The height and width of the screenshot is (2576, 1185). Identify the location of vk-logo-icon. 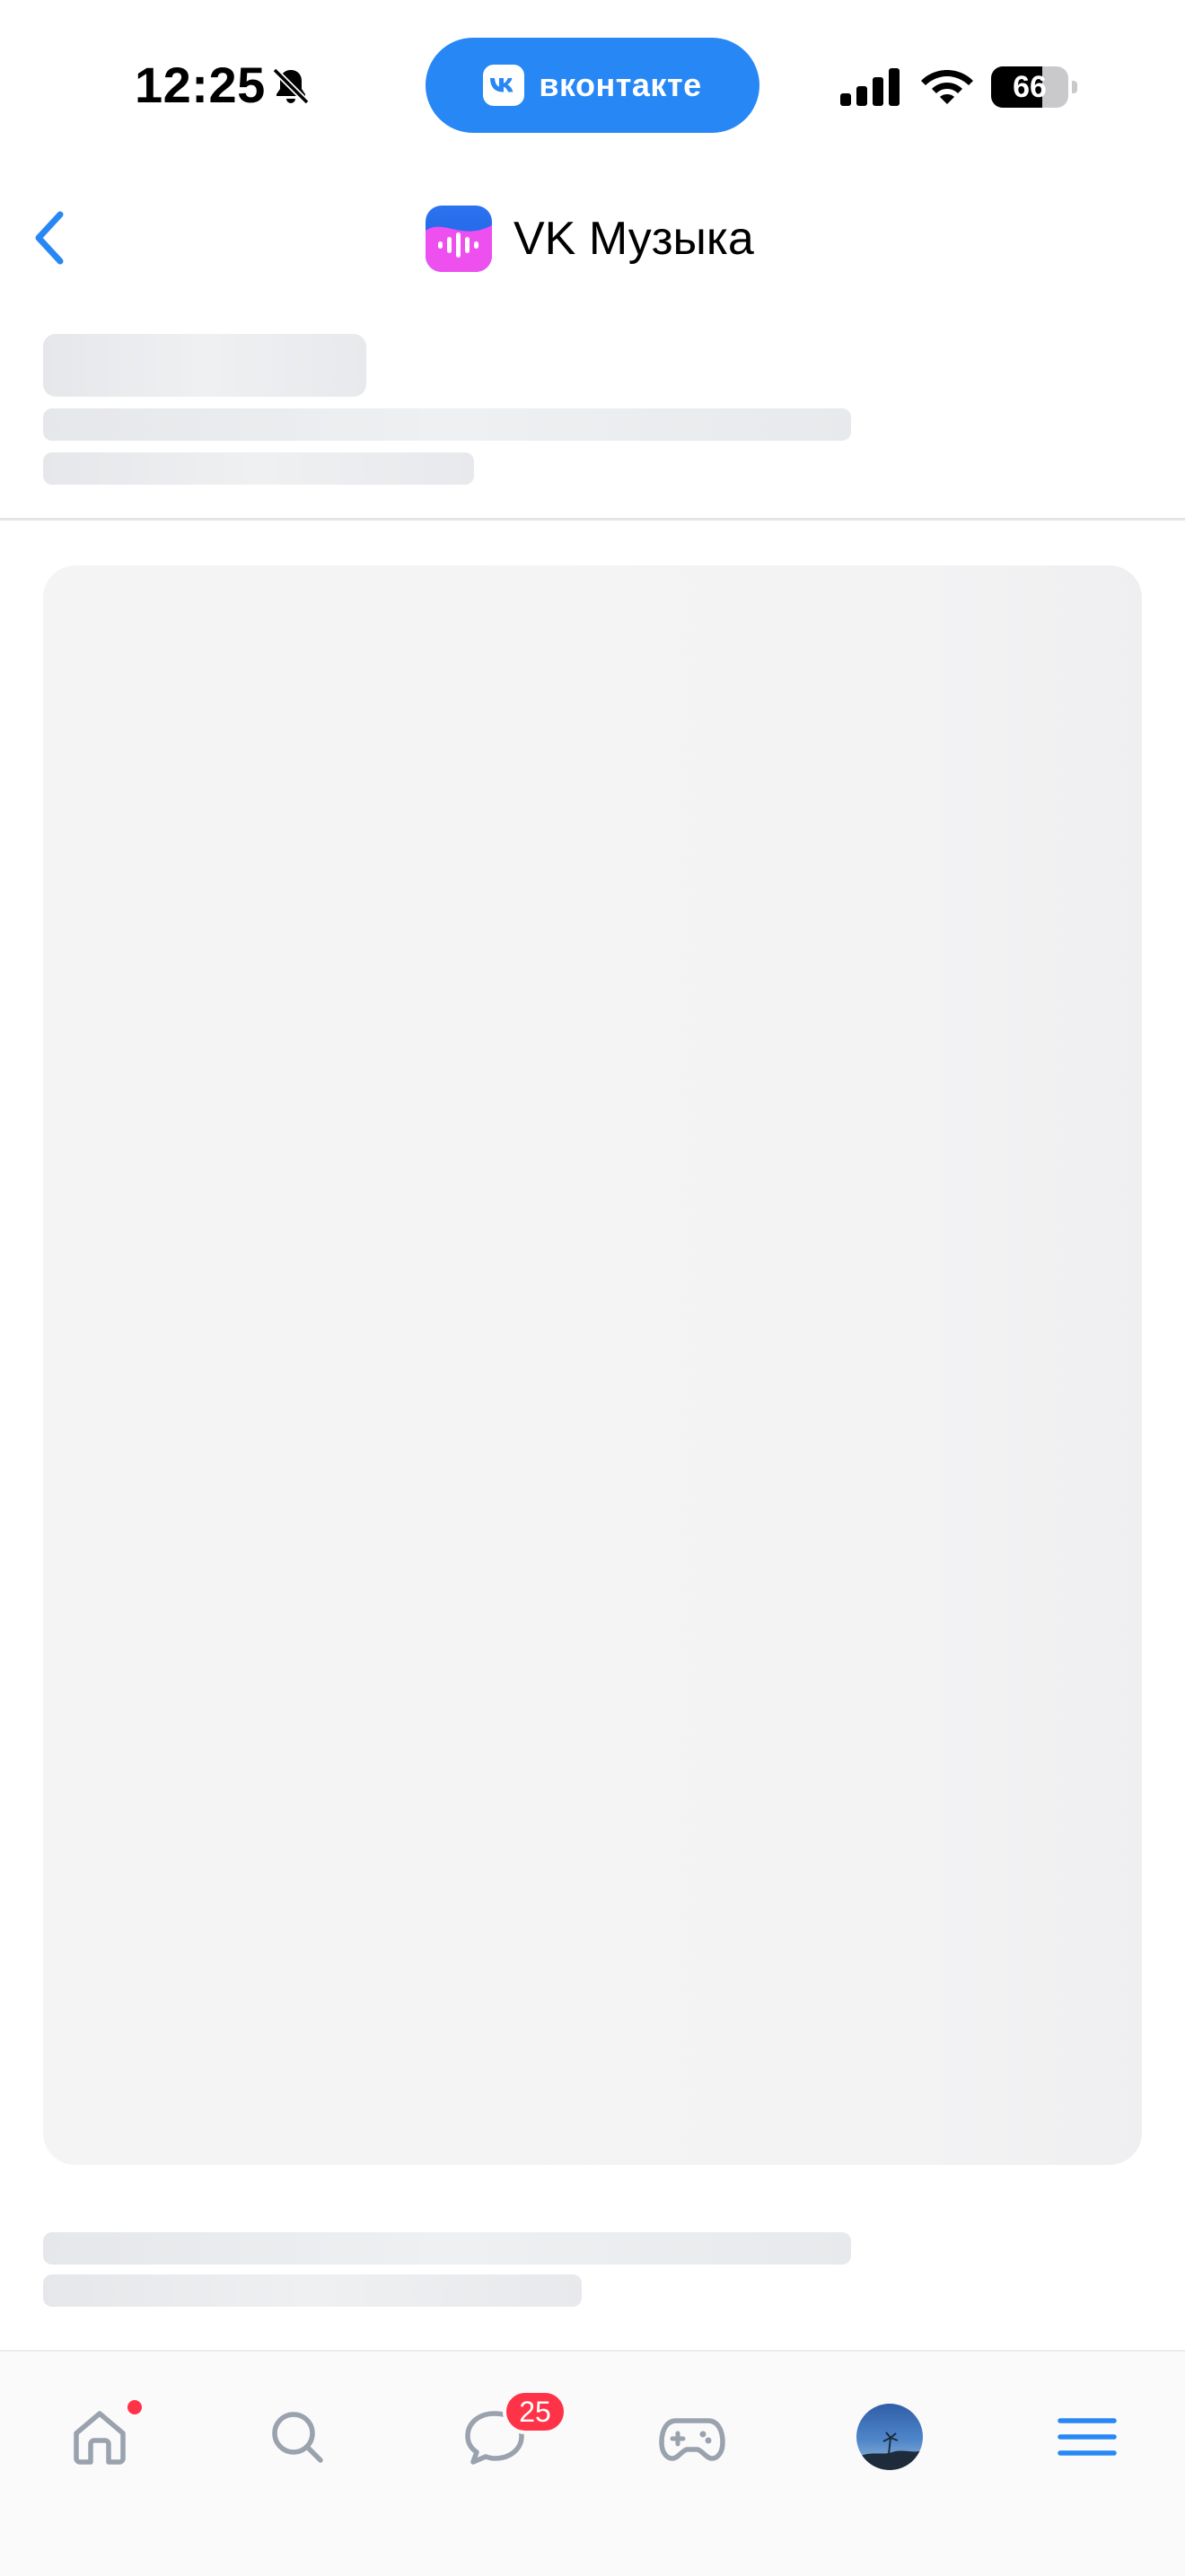
(504, 85).